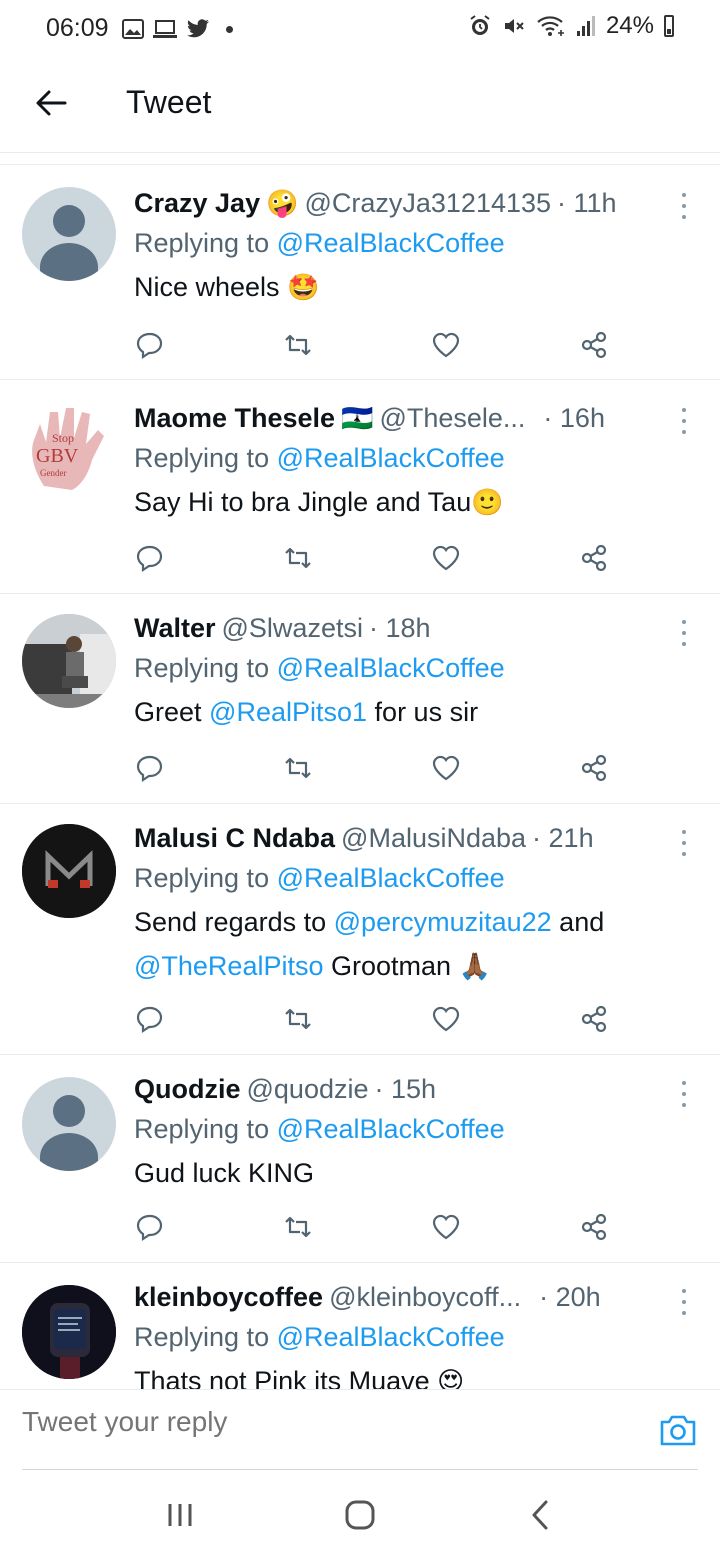  I want to click on mention-link: @RealPitso1, so click(288, 712).